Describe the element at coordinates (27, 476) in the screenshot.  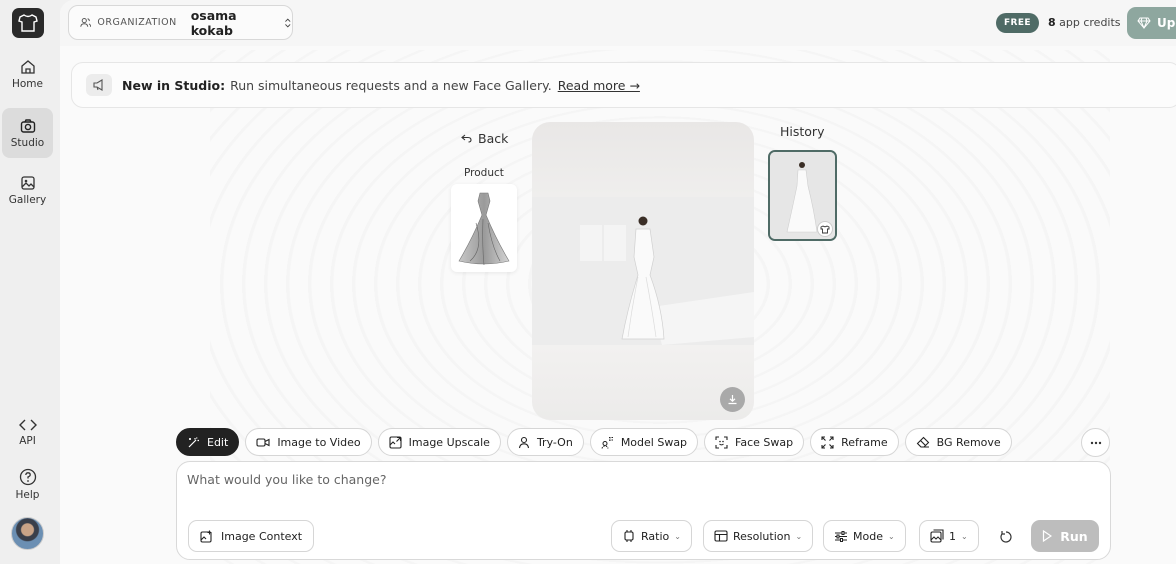
I see `help-icon` at that location.